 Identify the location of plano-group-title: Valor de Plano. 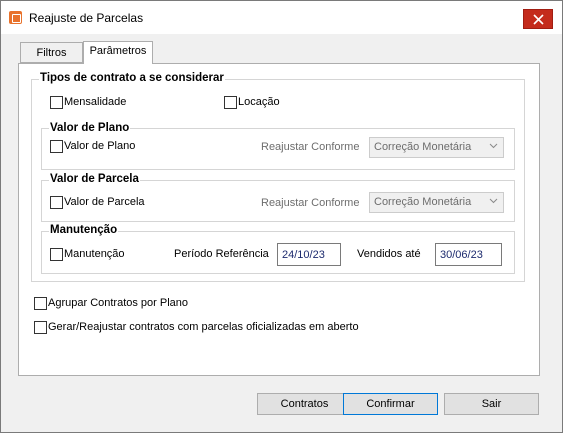
(90, 128).